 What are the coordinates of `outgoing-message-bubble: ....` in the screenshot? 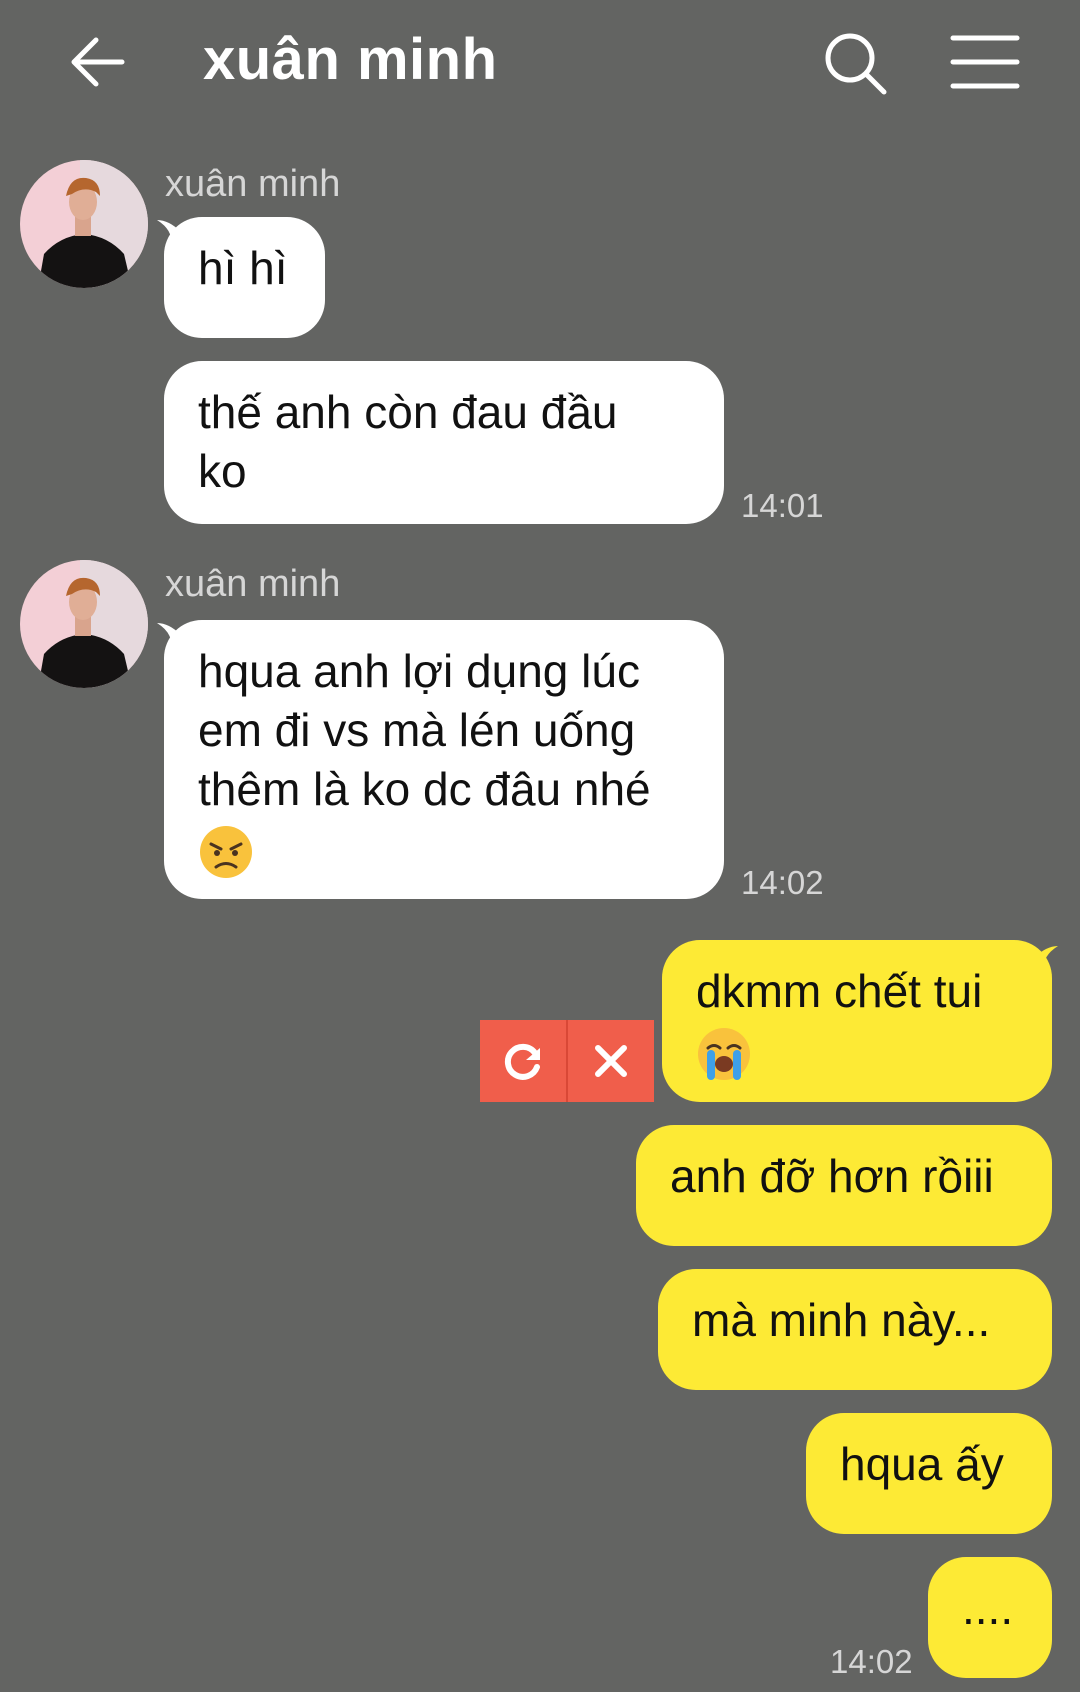 It's located at (990, 1617).